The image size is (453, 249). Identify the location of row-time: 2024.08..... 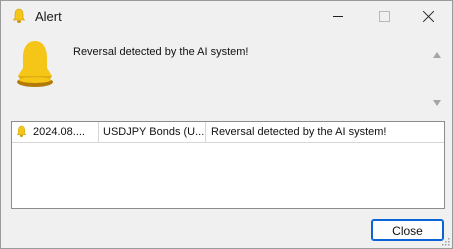
(59, 132).